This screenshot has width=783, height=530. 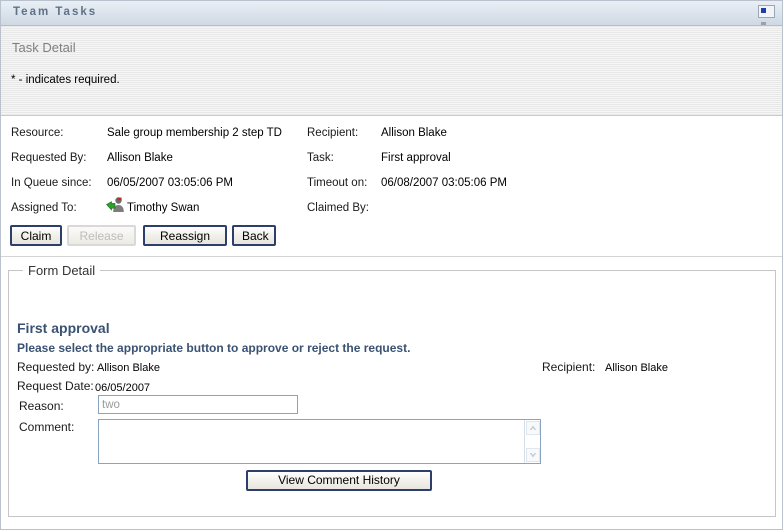 I want to click on form-detail-legend: Form Detail, so click(x=62, y=270).